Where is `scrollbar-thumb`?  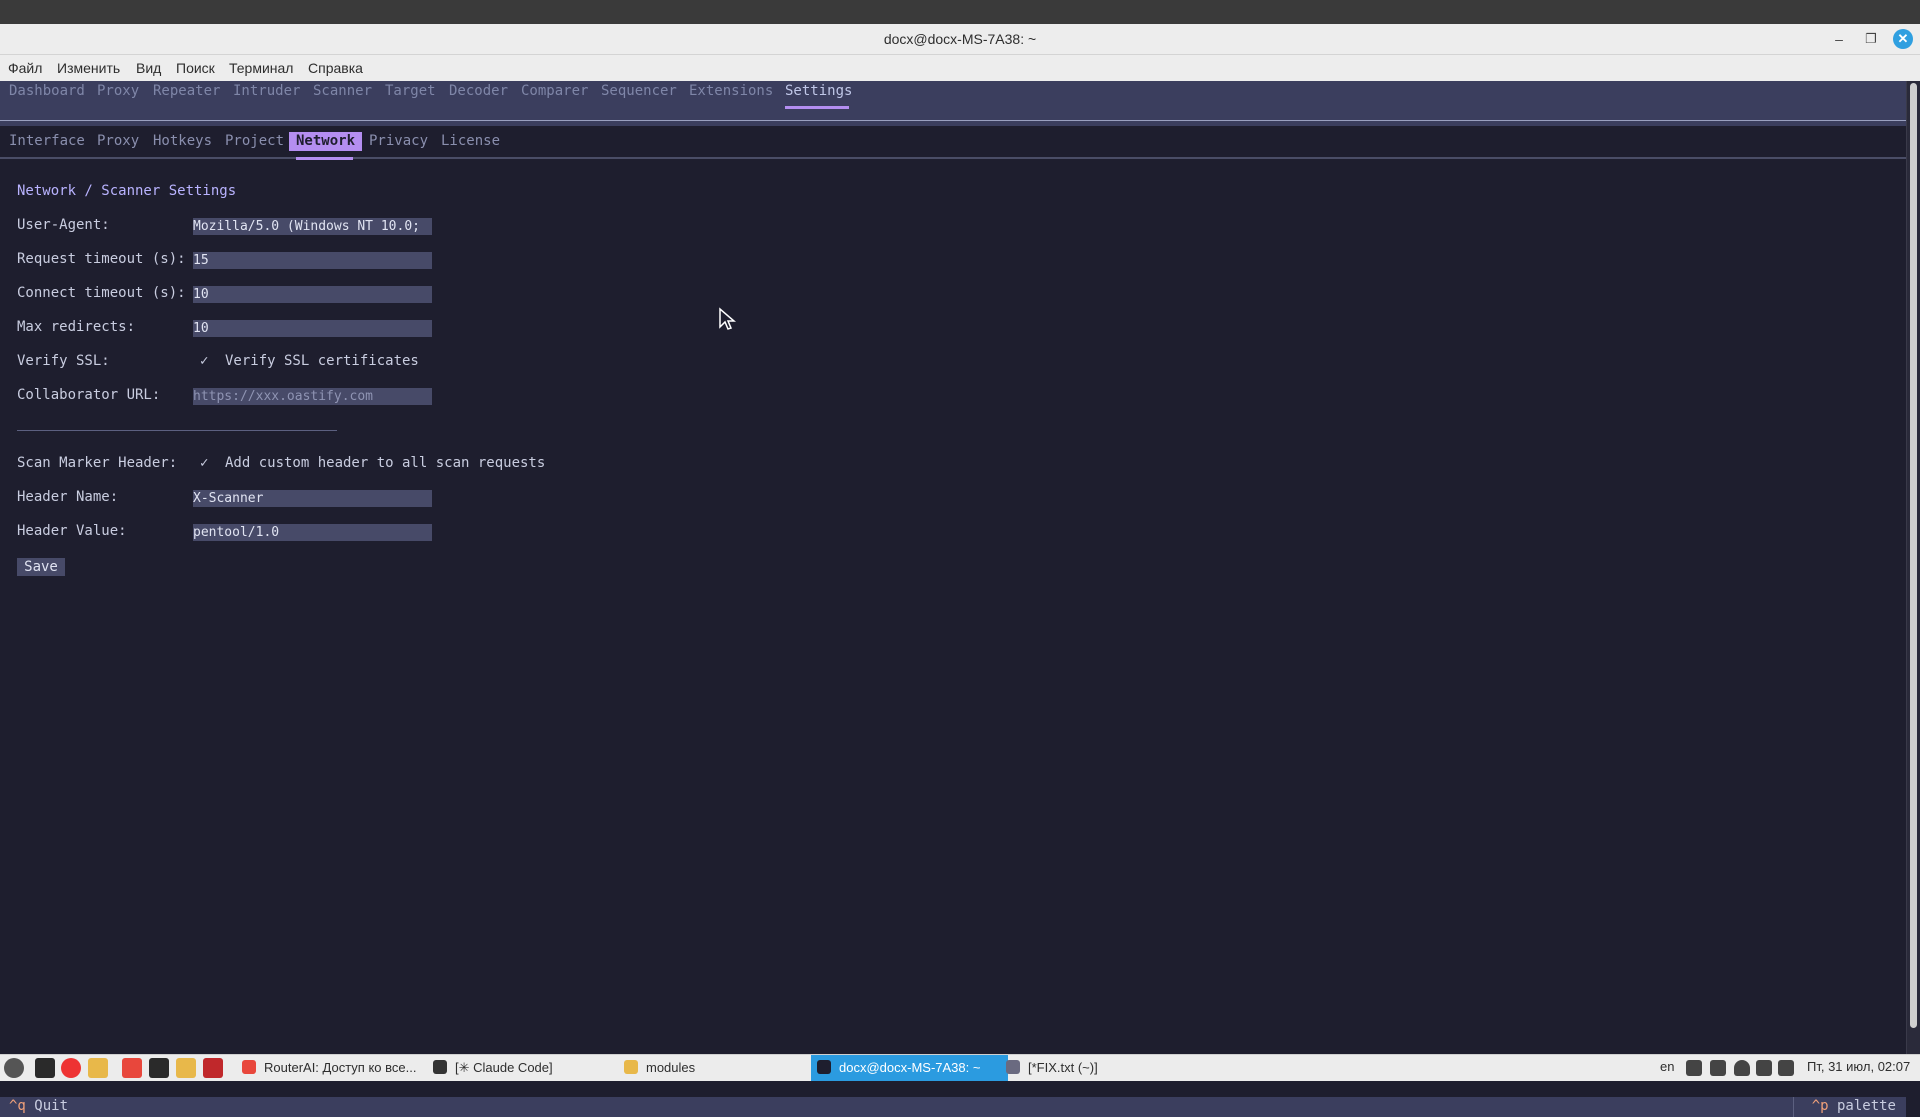
scrollbar-thumb is located at coordinates (1913, 555).